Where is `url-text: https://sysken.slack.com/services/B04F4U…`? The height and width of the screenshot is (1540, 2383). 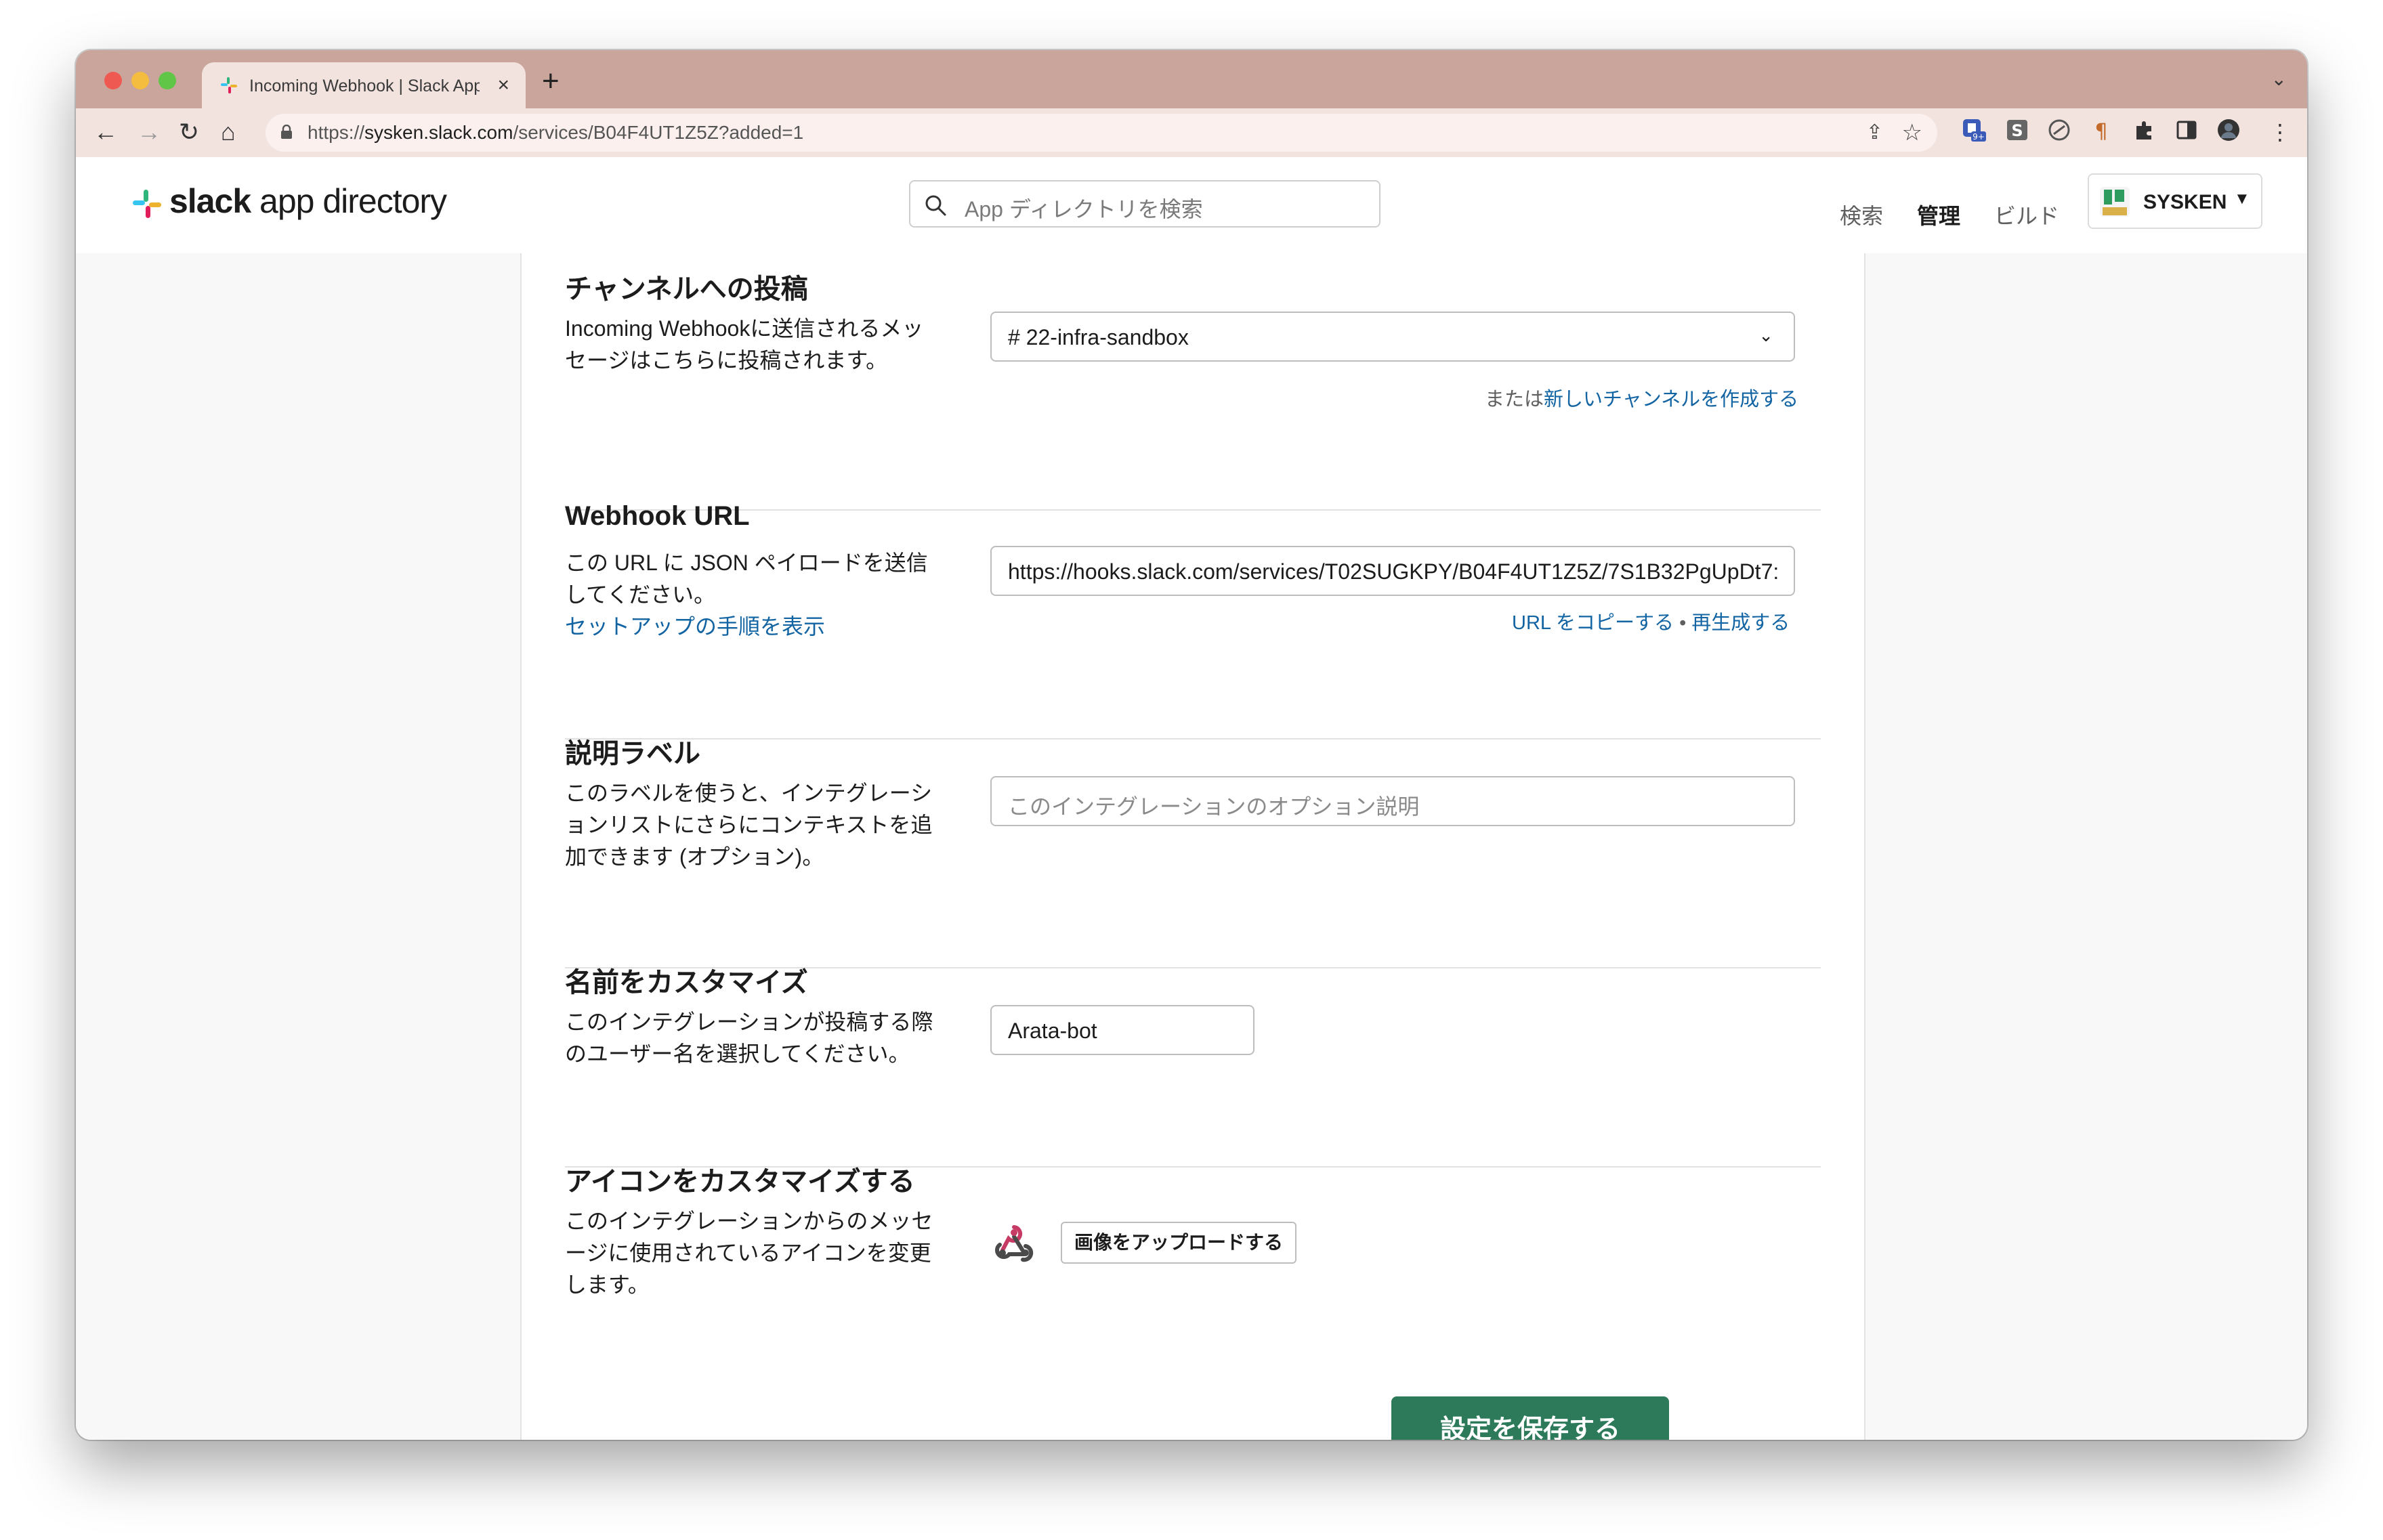
url-text: https://sysken.slack.com/services/B04F4U… is located at coordinates (556, 132).